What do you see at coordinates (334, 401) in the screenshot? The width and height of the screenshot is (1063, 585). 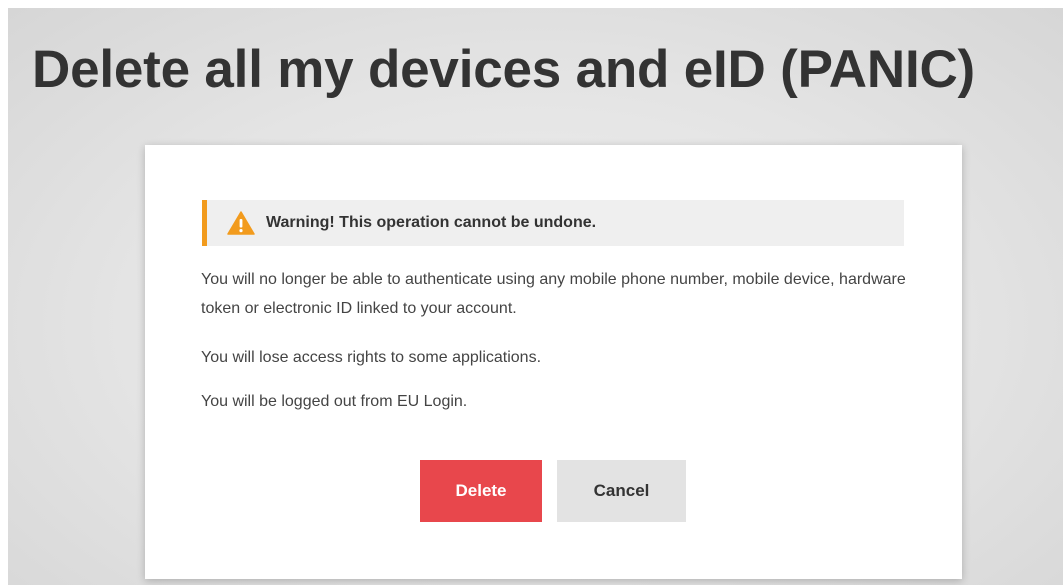 I see `paragraph-logout: You will be logged out from EU Login.` at bounding box center [334, 401].